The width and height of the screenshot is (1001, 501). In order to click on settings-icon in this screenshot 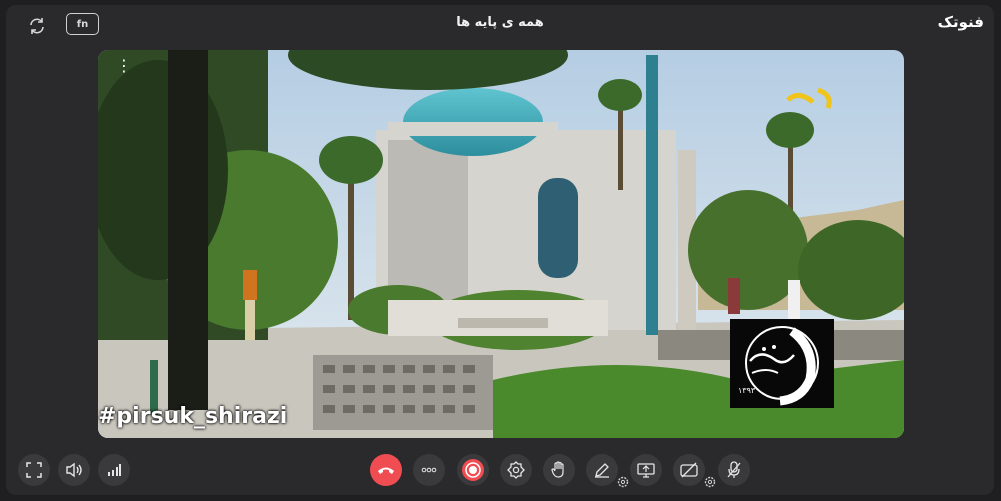, I will do `click(516, 470)`.